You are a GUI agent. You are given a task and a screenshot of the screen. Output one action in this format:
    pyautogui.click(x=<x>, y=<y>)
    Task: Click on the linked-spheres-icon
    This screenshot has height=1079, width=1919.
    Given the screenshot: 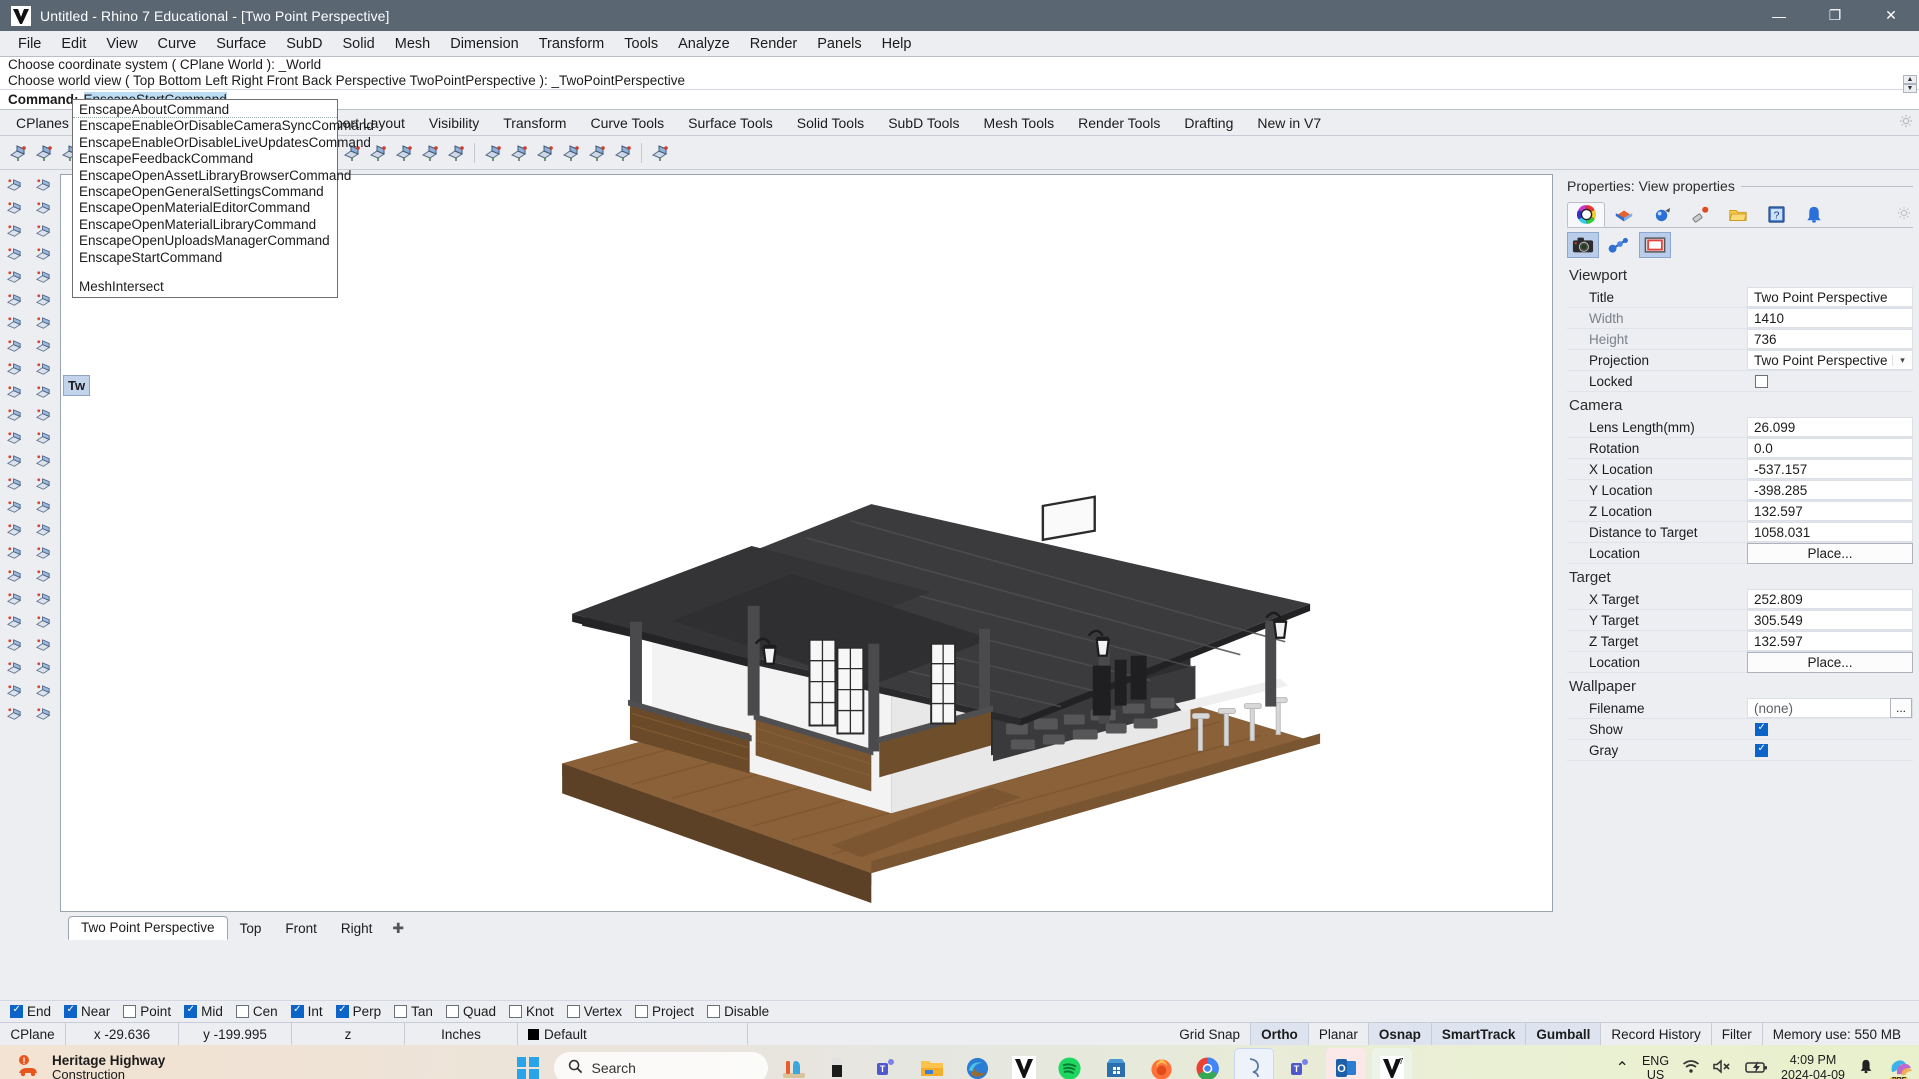 What is the action you would take?
    pyautogui.click(x=1619, y=245)
    